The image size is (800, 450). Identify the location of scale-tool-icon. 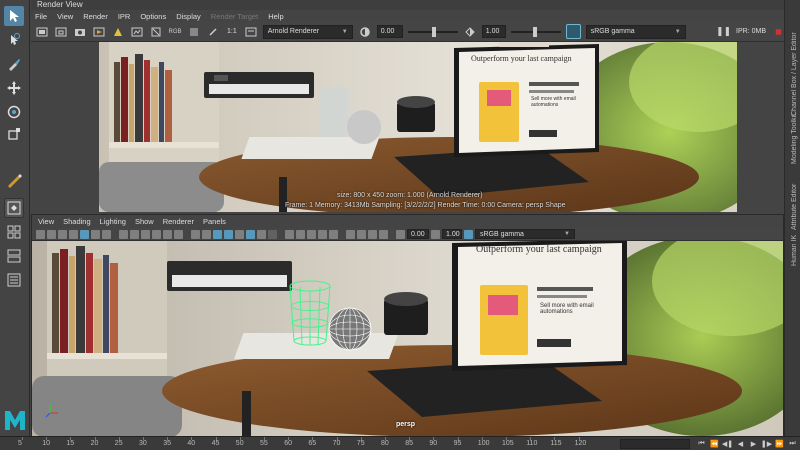
(14, 134).